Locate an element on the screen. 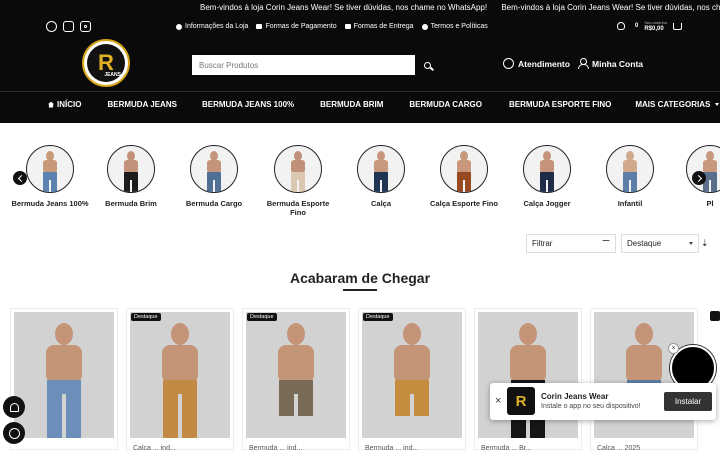 This screenshot has width=720, height=450. sort-value: Destaque is located at coordinates (644, 243).